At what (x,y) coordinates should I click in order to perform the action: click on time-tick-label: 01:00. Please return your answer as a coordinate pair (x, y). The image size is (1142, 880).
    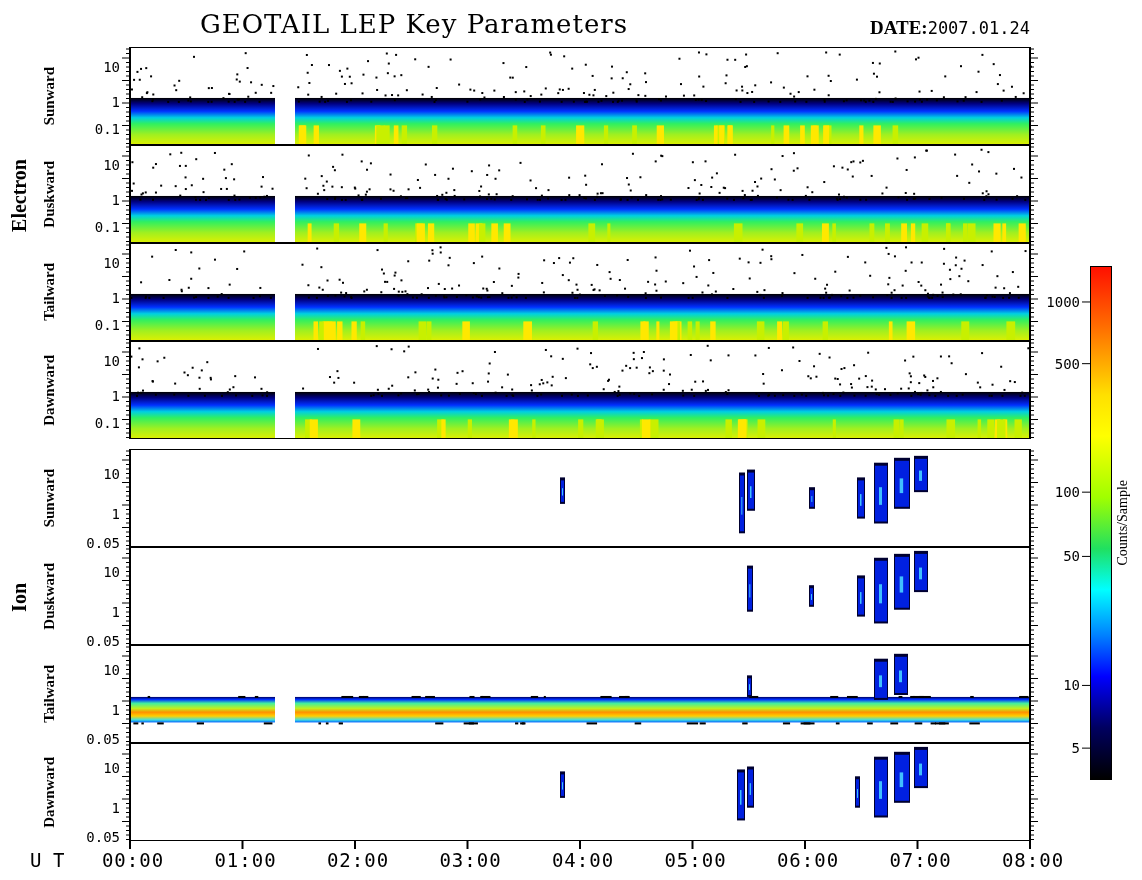
    Looking at the image, I should click on (245, 860).